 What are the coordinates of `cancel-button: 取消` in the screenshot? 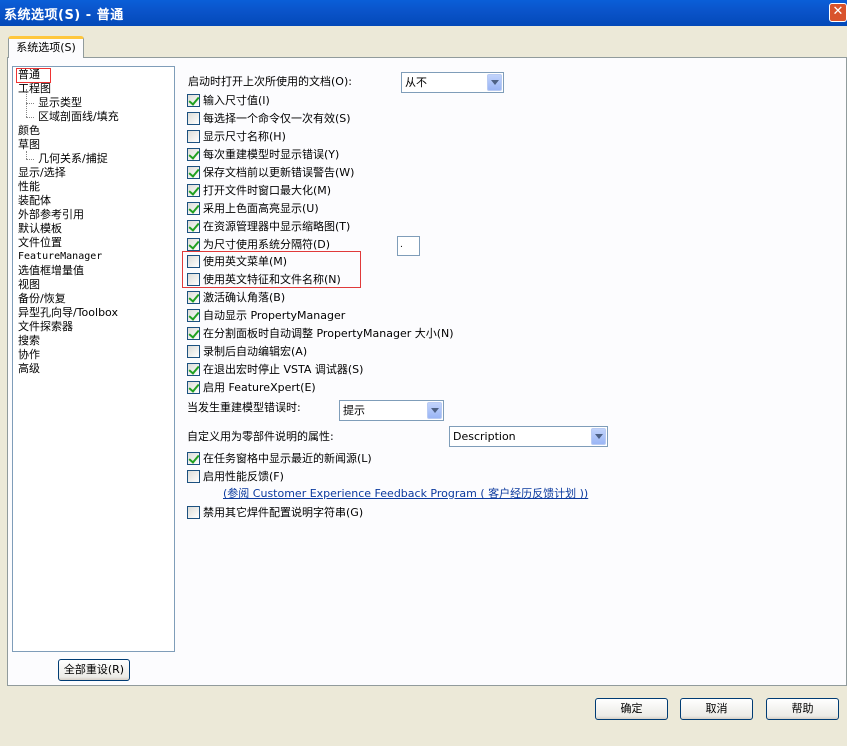 It's located at (716, 709).